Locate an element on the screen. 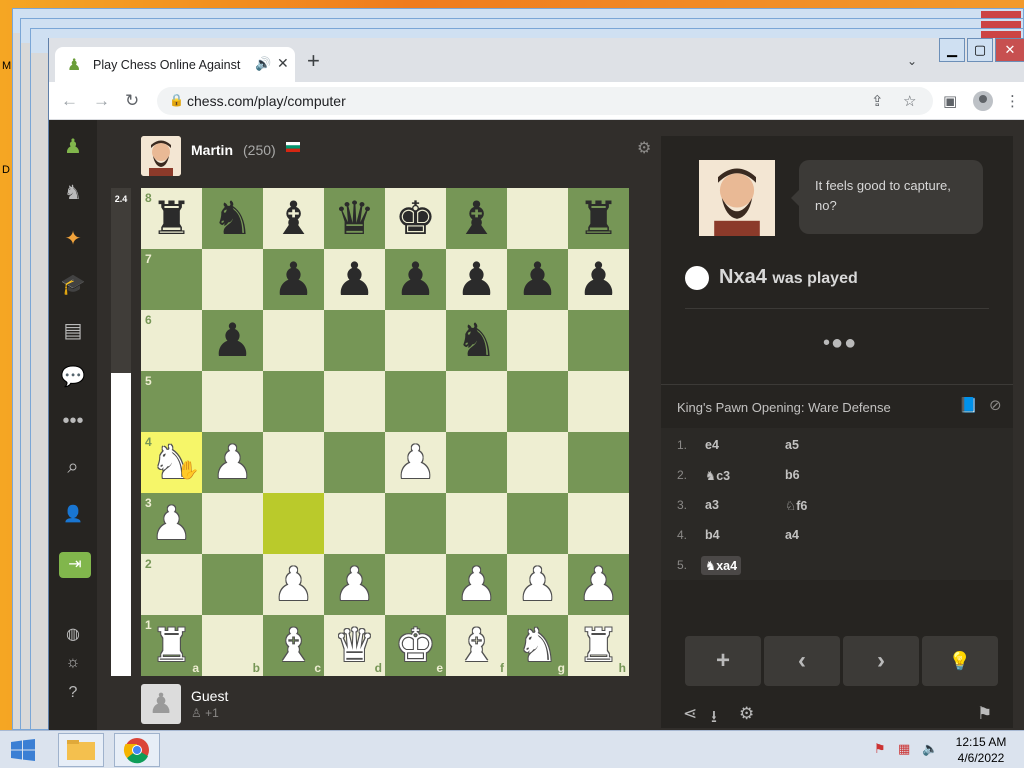  sign-up-icon: 👤 is located at coordinates (73, 514).